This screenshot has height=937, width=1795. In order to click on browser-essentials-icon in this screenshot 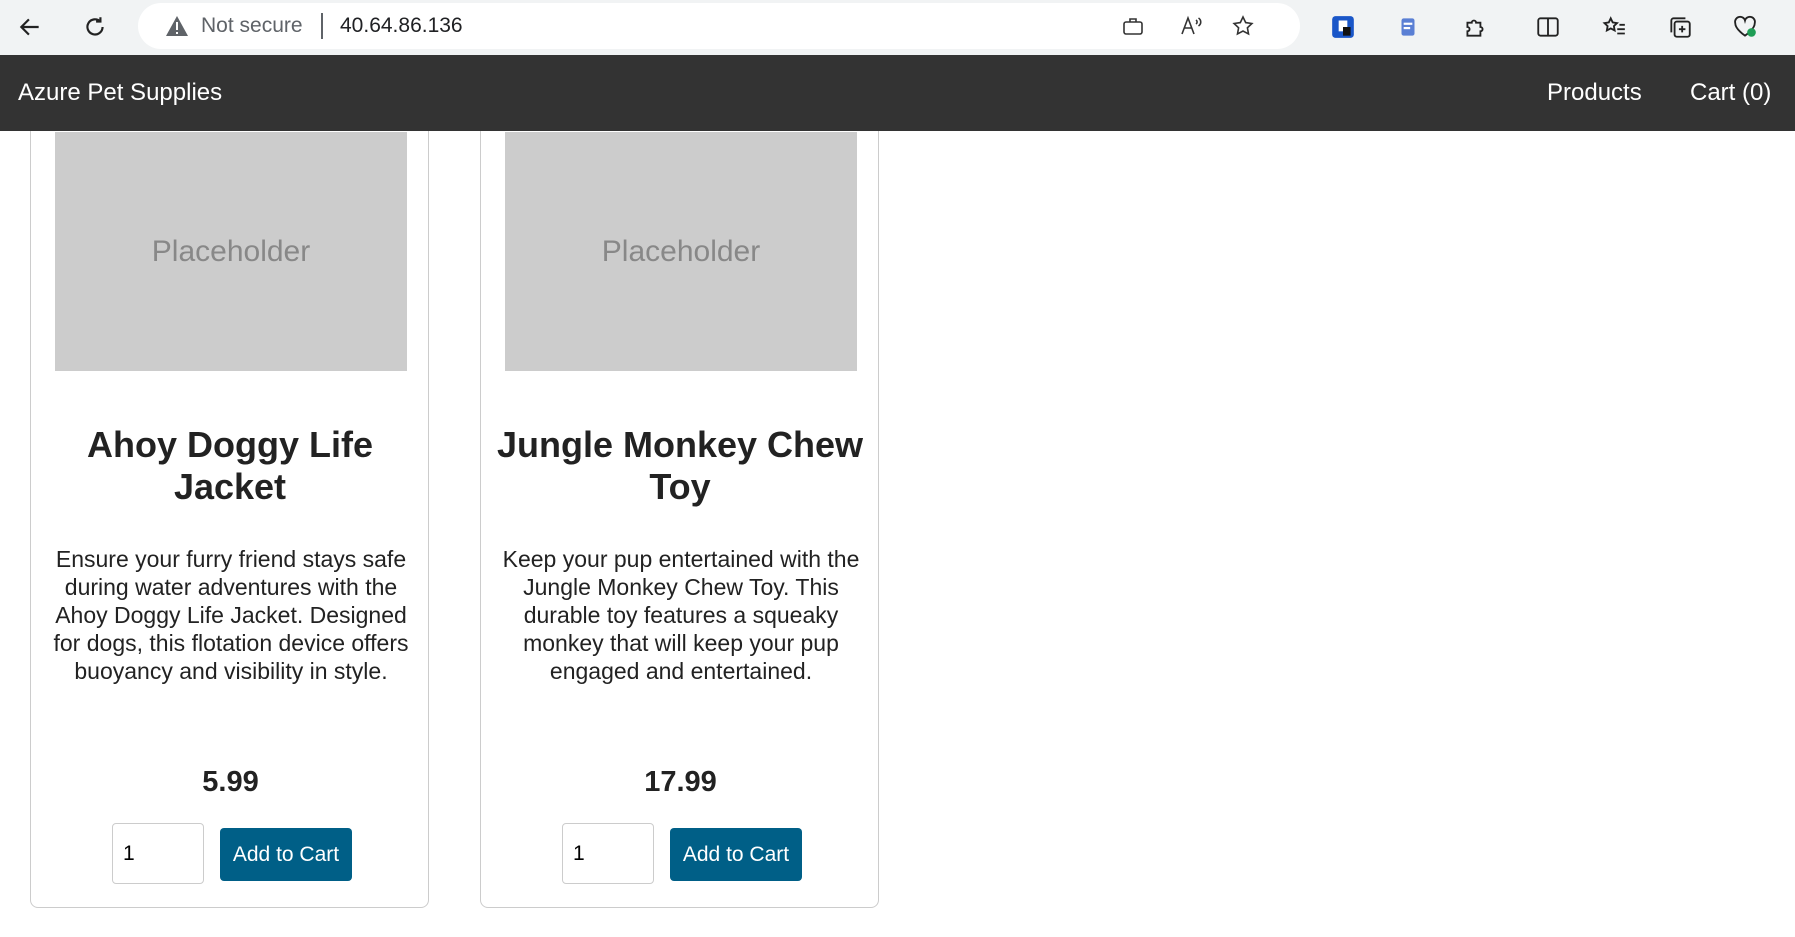, I will do `click(1745, 27)`.